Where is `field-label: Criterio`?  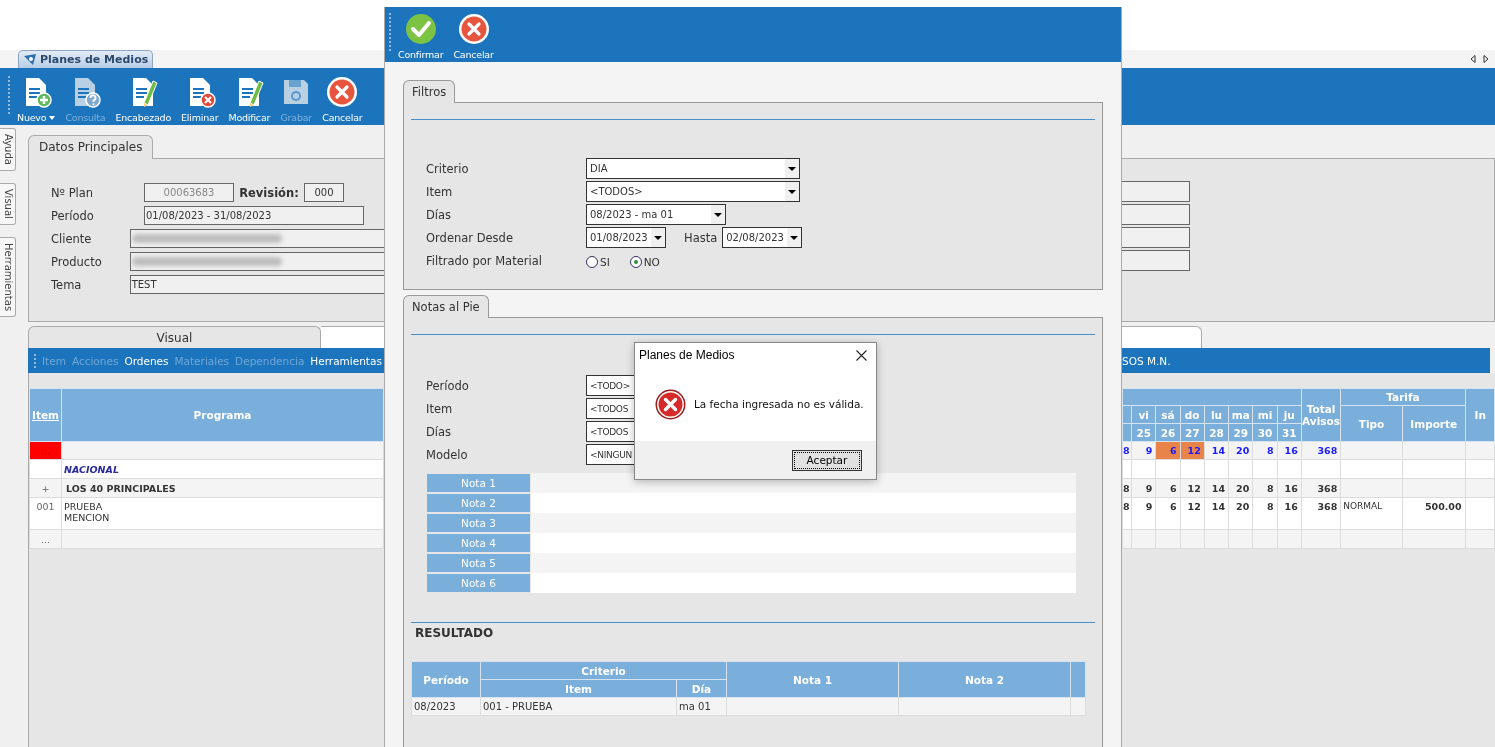 field-label: Criterio is located at coordinates (448, 168).